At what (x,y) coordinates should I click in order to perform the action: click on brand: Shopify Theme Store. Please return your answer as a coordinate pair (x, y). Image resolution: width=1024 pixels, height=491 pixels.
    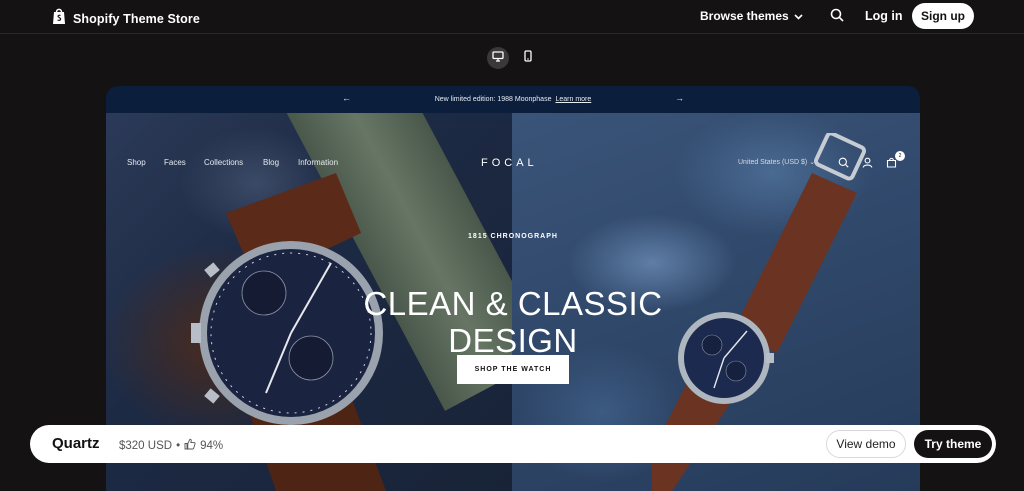
    Looking at the image, I should click on (125, 18).